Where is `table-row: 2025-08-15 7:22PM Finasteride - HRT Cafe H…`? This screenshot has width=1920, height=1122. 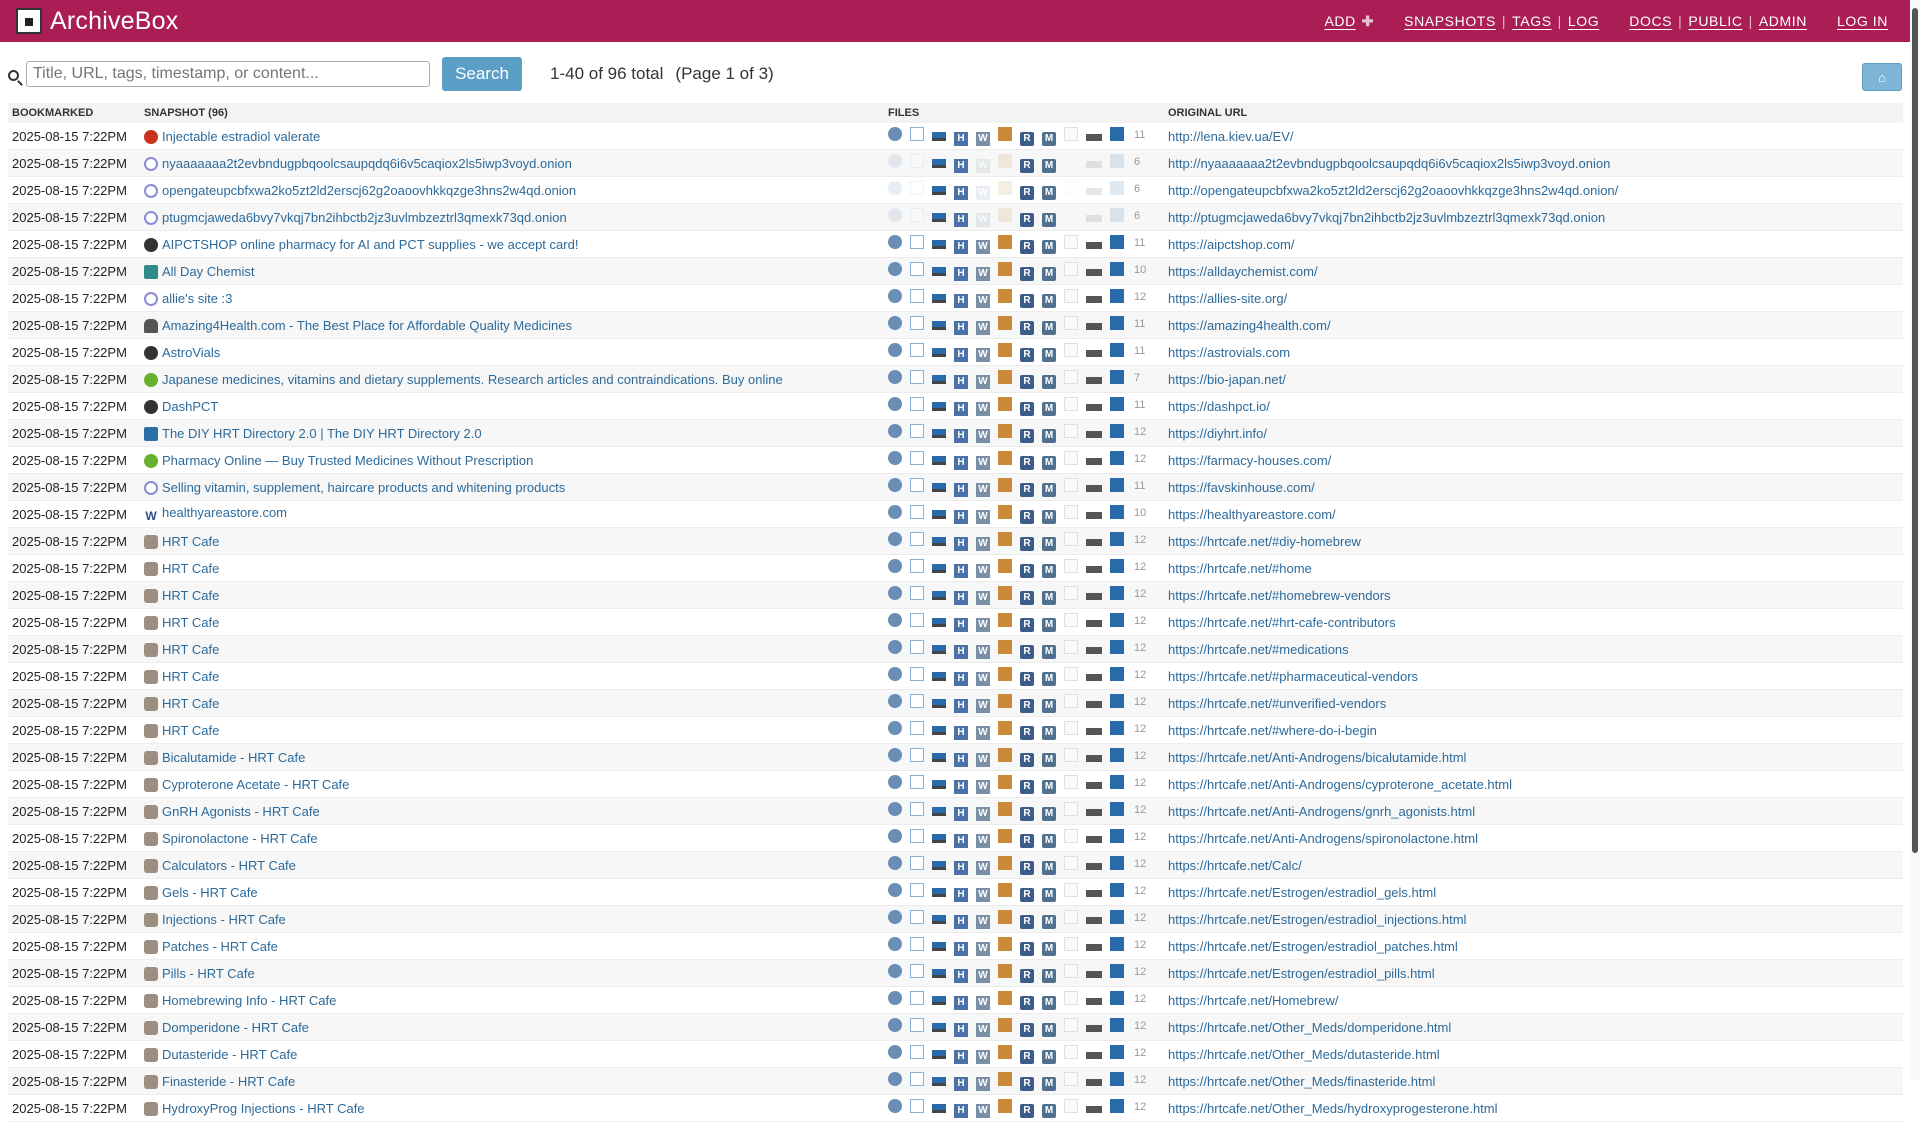 table-row: 2025-08-15 7:22PM Finasteride - HRT Cafe H… is located at coordinates (955, 1081).